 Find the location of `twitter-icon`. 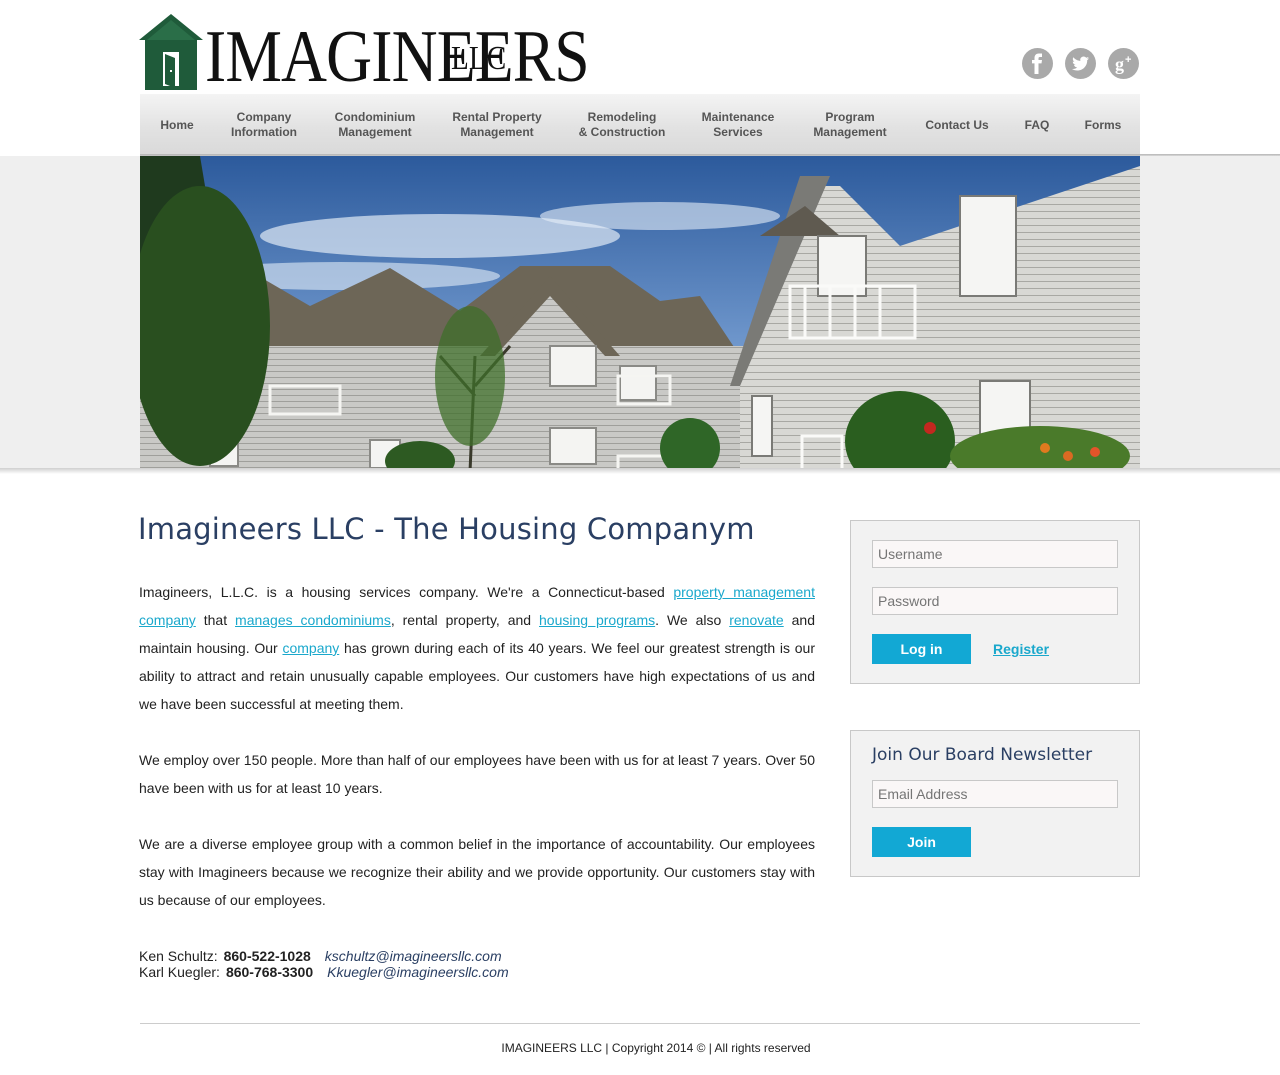

twitter-icon is located at coordinates (1080, 63).